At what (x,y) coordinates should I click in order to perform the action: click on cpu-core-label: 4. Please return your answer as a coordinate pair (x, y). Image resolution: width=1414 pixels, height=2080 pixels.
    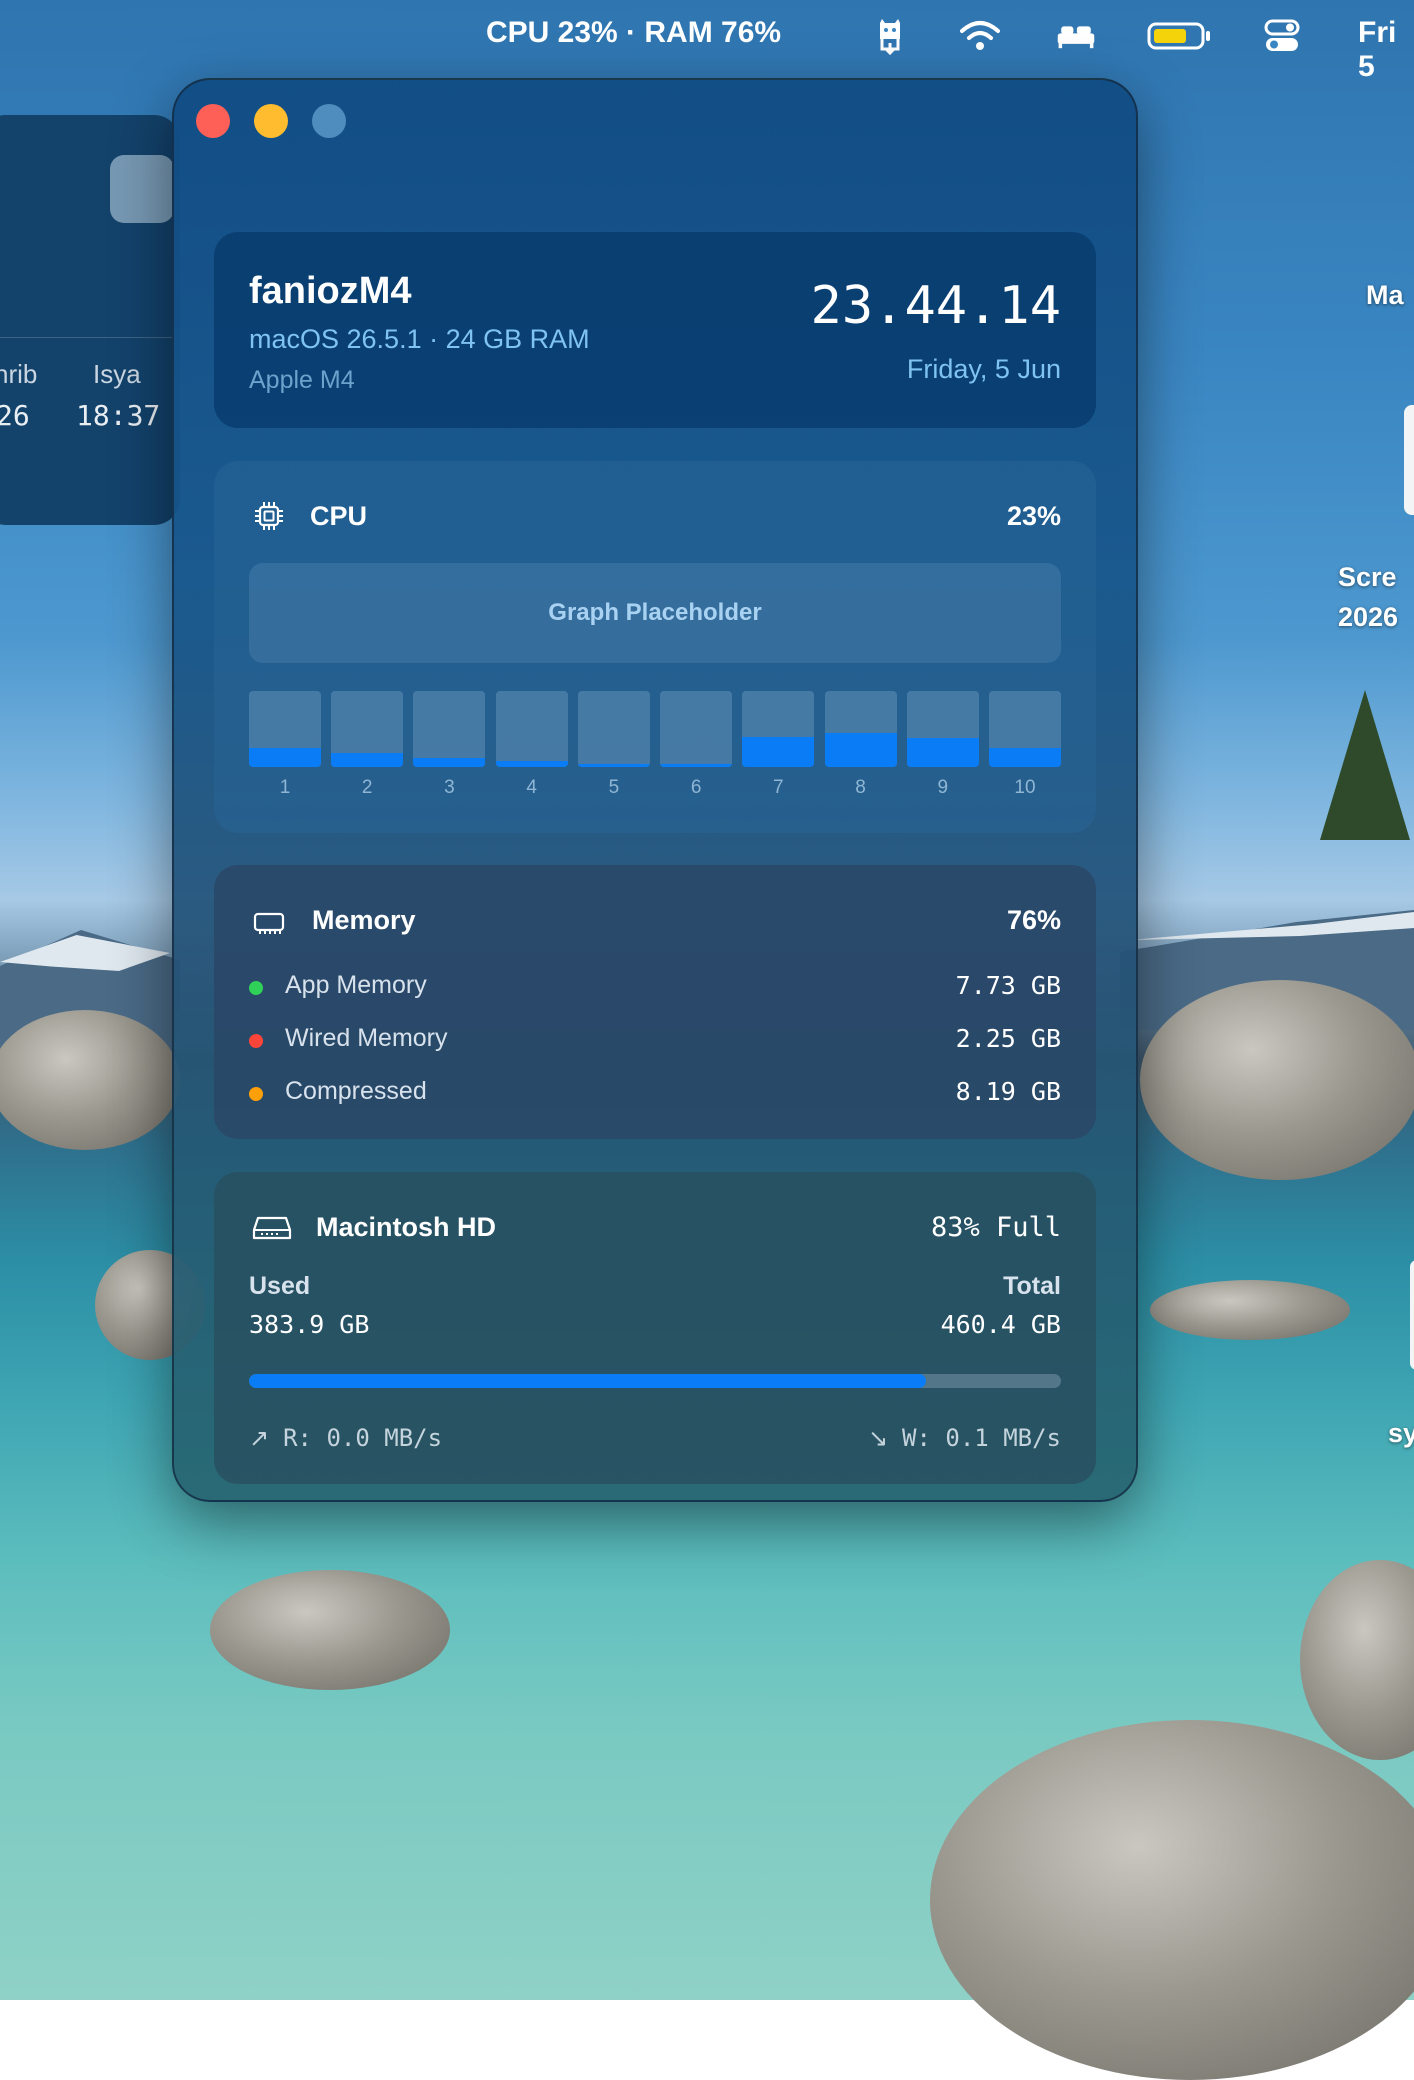
    Looking at the image, I should click on (531, 787).